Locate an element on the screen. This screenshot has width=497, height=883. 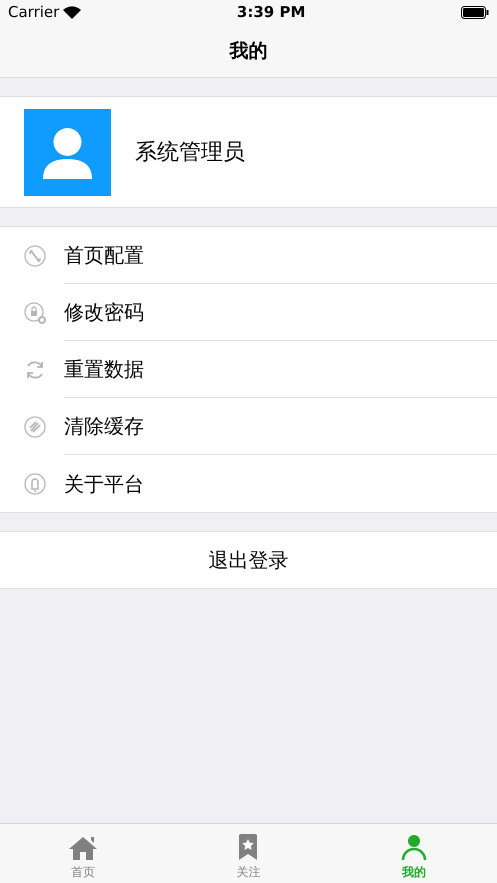
home-icon is located at coordinates (83, 848).